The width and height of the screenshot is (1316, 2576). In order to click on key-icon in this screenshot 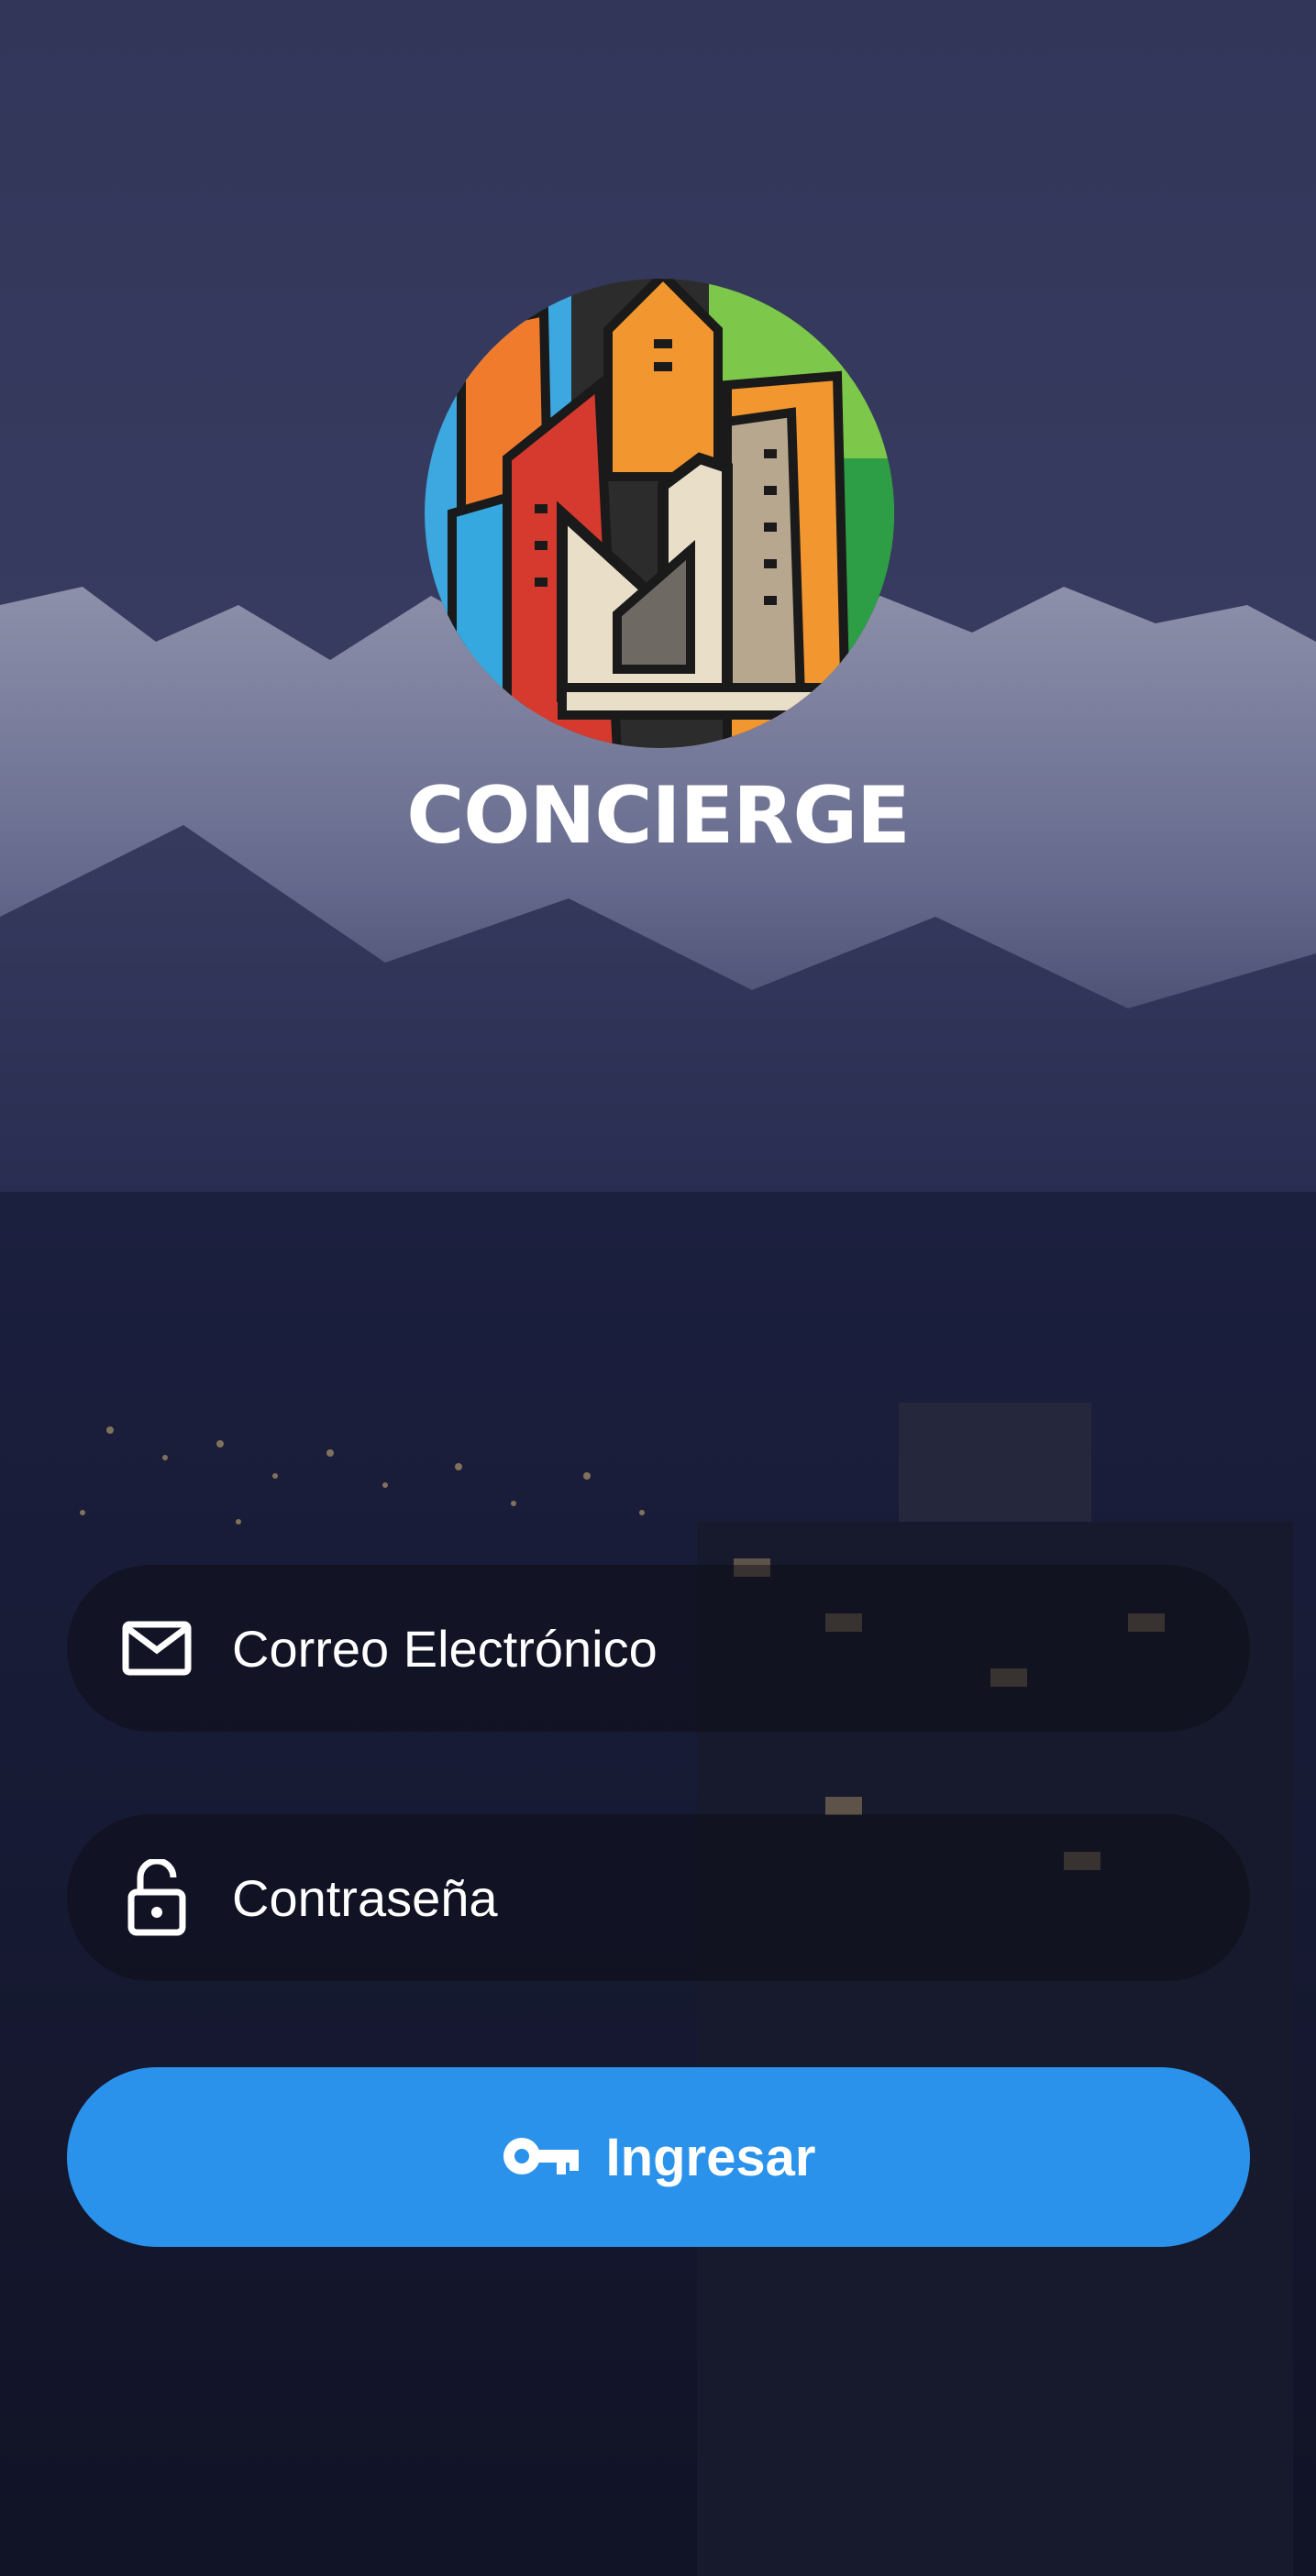, I will do `click(541, 2157)`.